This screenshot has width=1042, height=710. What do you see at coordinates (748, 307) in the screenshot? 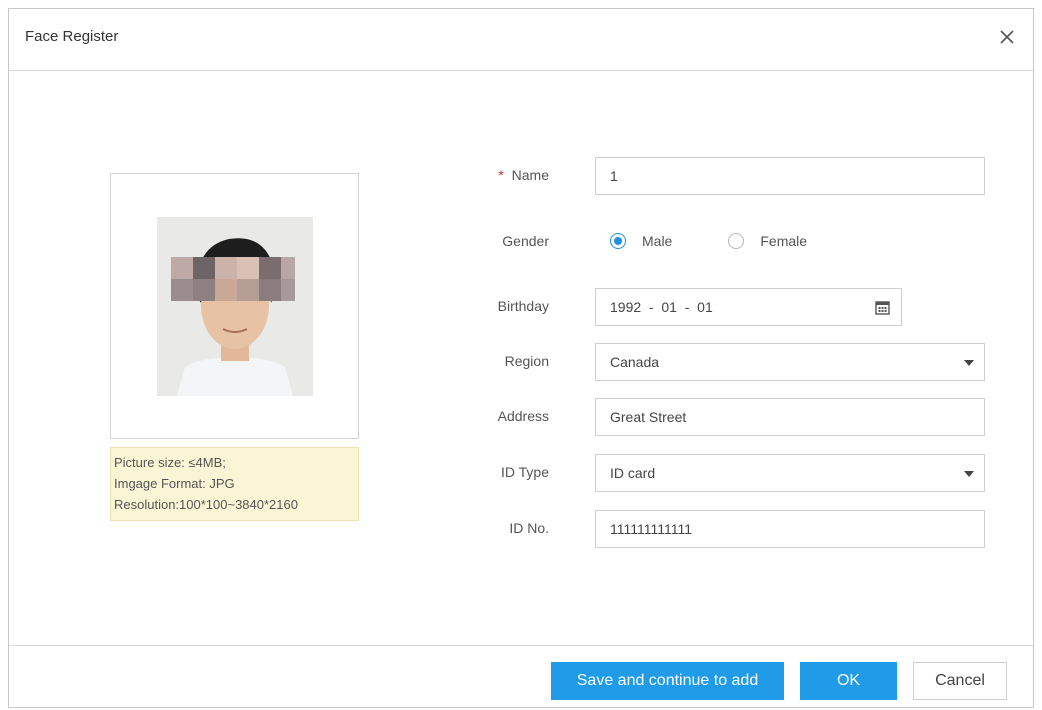
I see `birthday-input: 1992 - 01 - 01` at bounding box center [748, 307].